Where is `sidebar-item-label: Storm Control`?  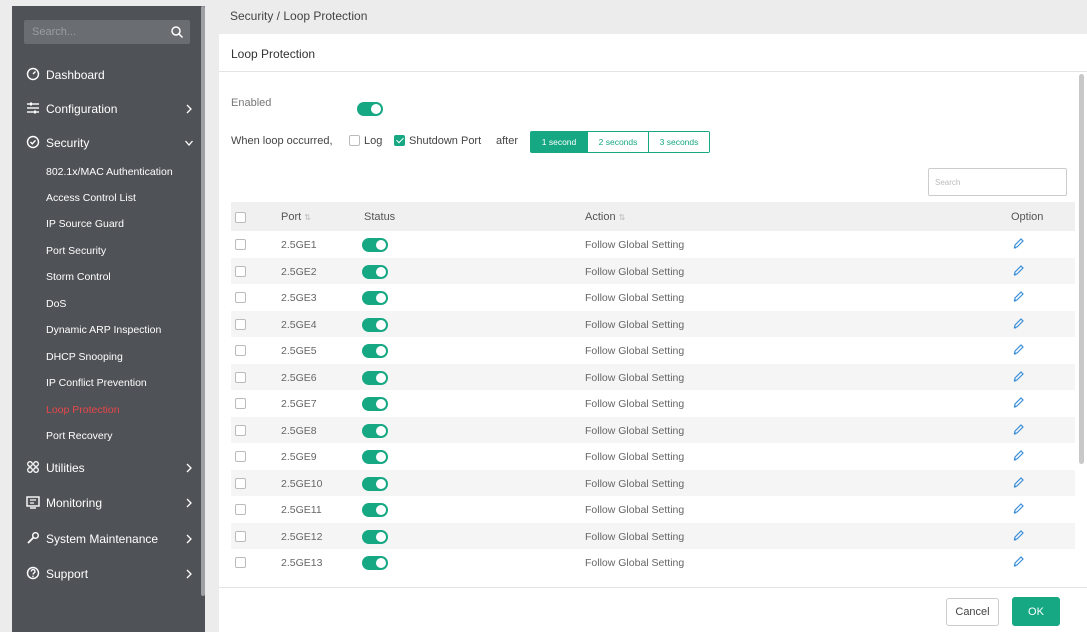
sidebar-item-label: Storm Control is located at coordinates (78, 277).